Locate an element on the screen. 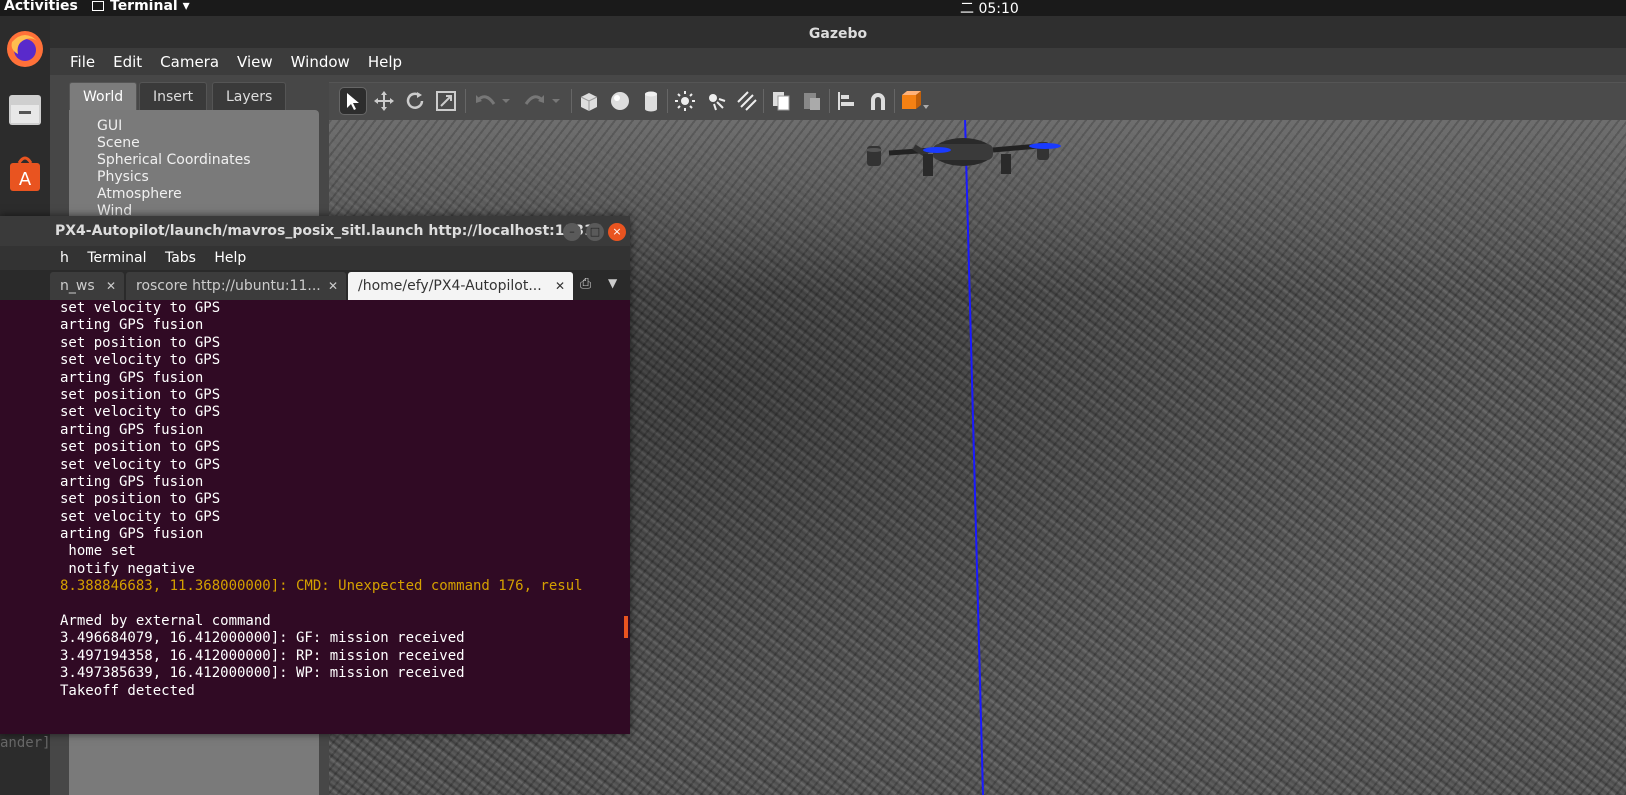 Image resolution: width=1626 pixels, height=795 pixels. directional-light-icon is located at coordinates (747, 101).